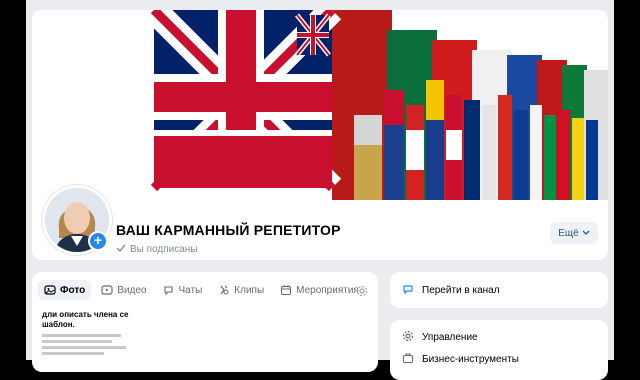 Image resolution: width=640 pixels, height=380 pixels. What do you see at coordinates (190, 290) in the screenshot?
I see `tab-chats-label: Чаты` at bounding box center [190, 290].